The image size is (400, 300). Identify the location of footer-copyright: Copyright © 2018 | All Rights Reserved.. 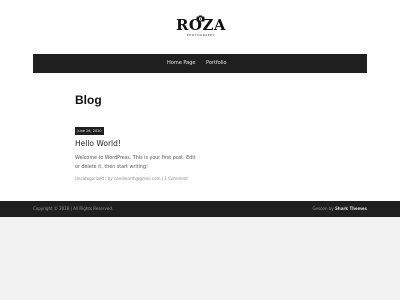
(73, 208).